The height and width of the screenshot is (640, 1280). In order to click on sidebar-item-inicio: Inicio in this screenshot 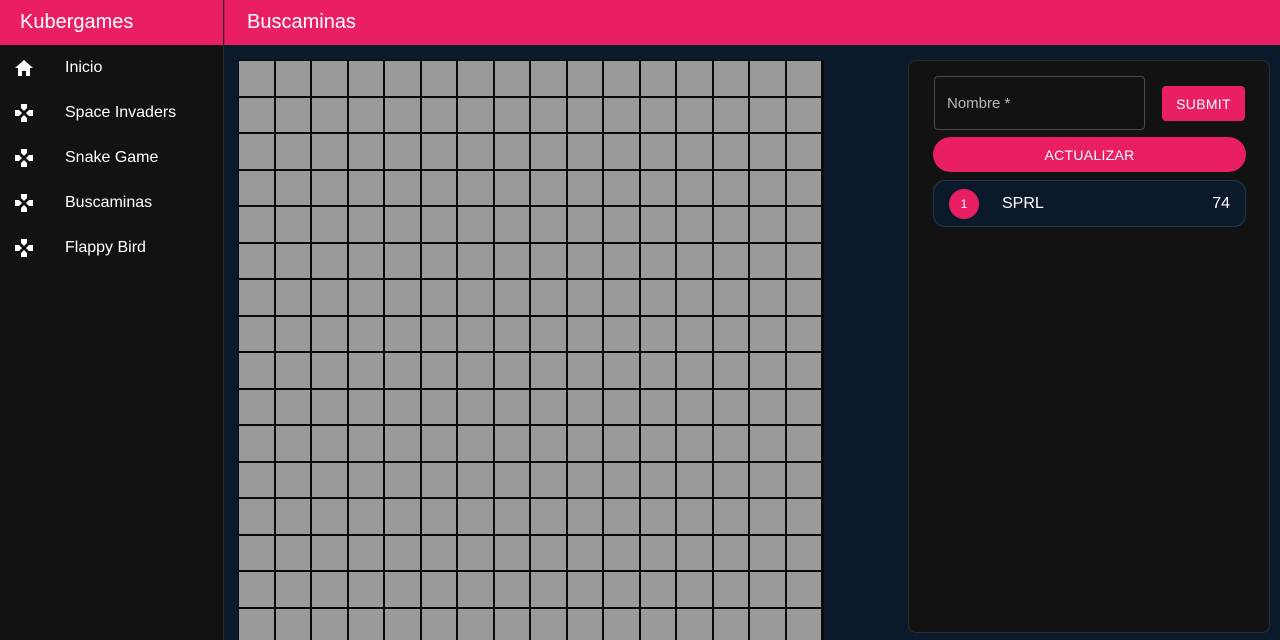, I will do `click(111, 67)`.